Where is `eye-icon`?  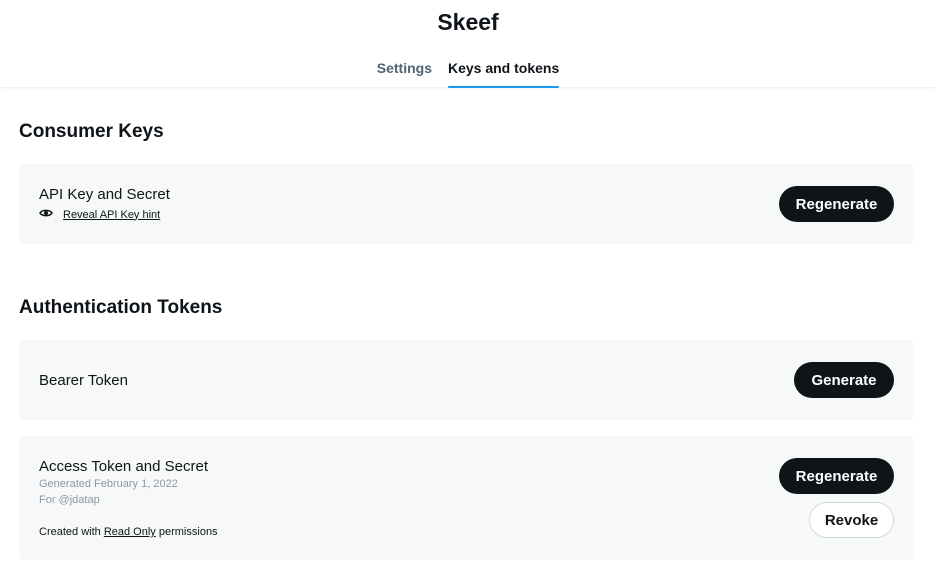
eye-icon is located at coordinates (46, 214).